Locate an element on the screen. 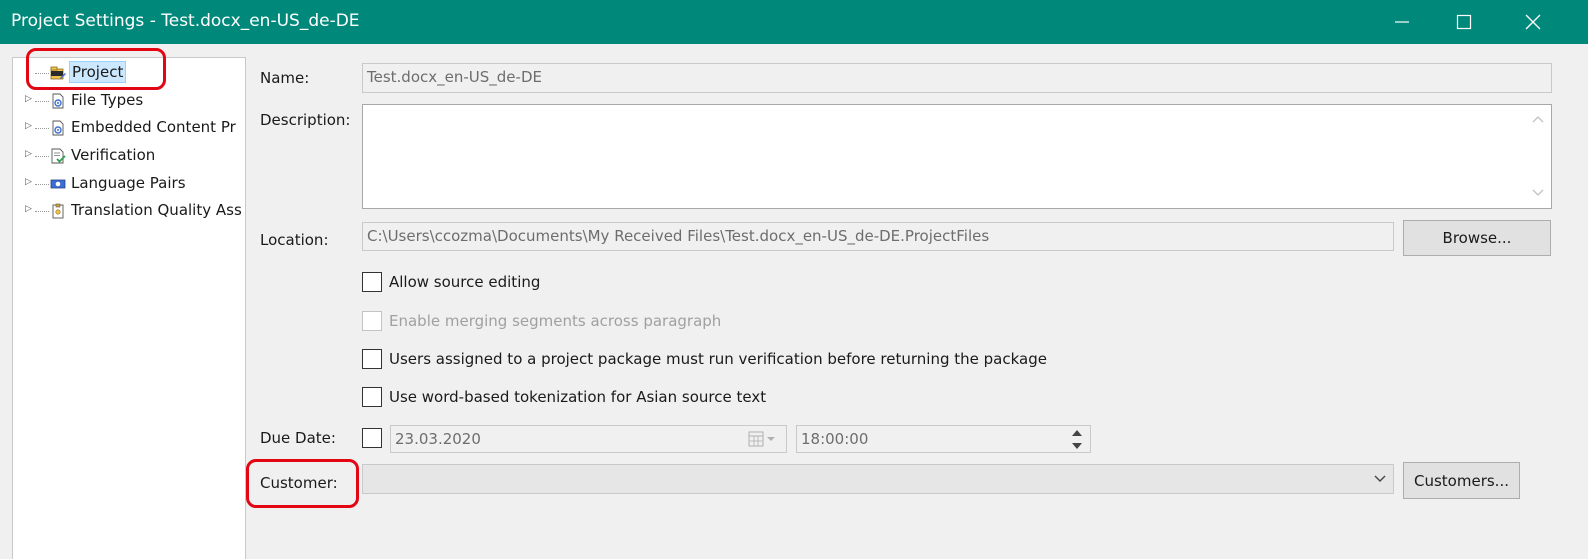  tree-item-embedded-content: ▷ Embedded Content Pr is located at coordinates (129, 128).